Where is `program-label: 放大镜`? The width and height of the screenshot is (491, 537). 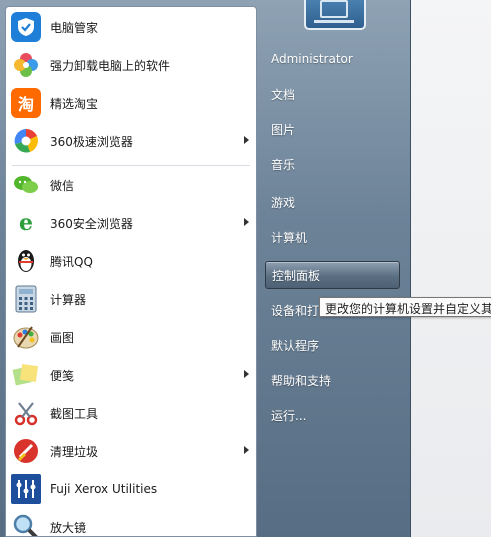 program-label: 放大镜 is located at coordinates (68, 527).